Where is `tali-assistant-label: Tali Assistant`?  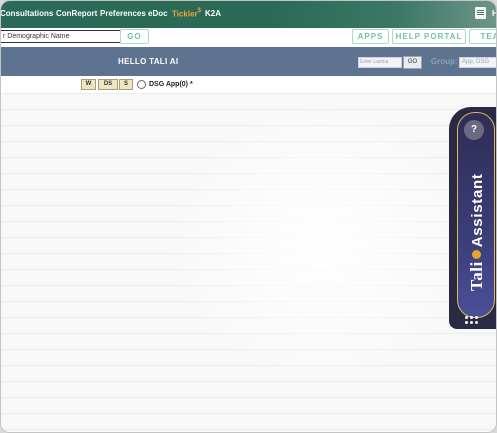 tali-assistant-label: Tali Assistant is located at coordinates (477, 232).